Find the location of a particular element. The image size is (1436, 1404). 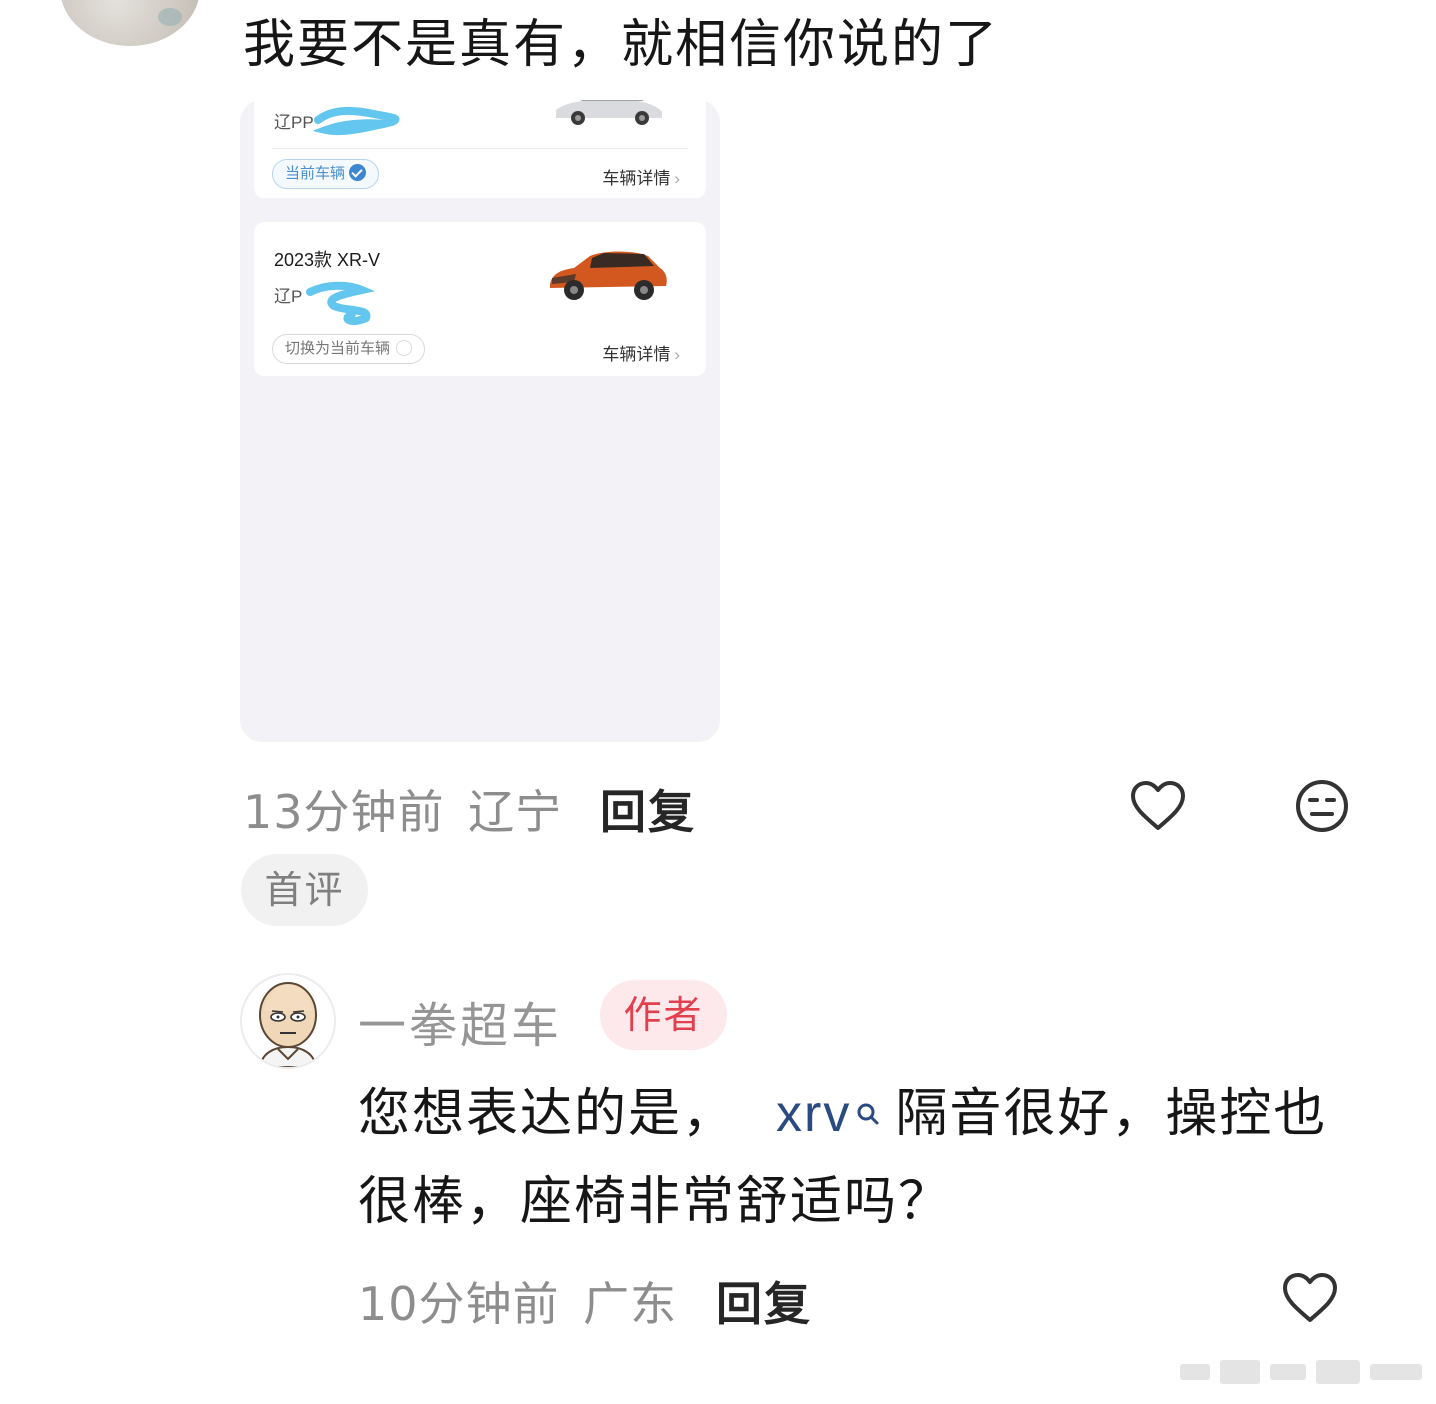

plate-number: 辽P is located at coordinates (288, 296).